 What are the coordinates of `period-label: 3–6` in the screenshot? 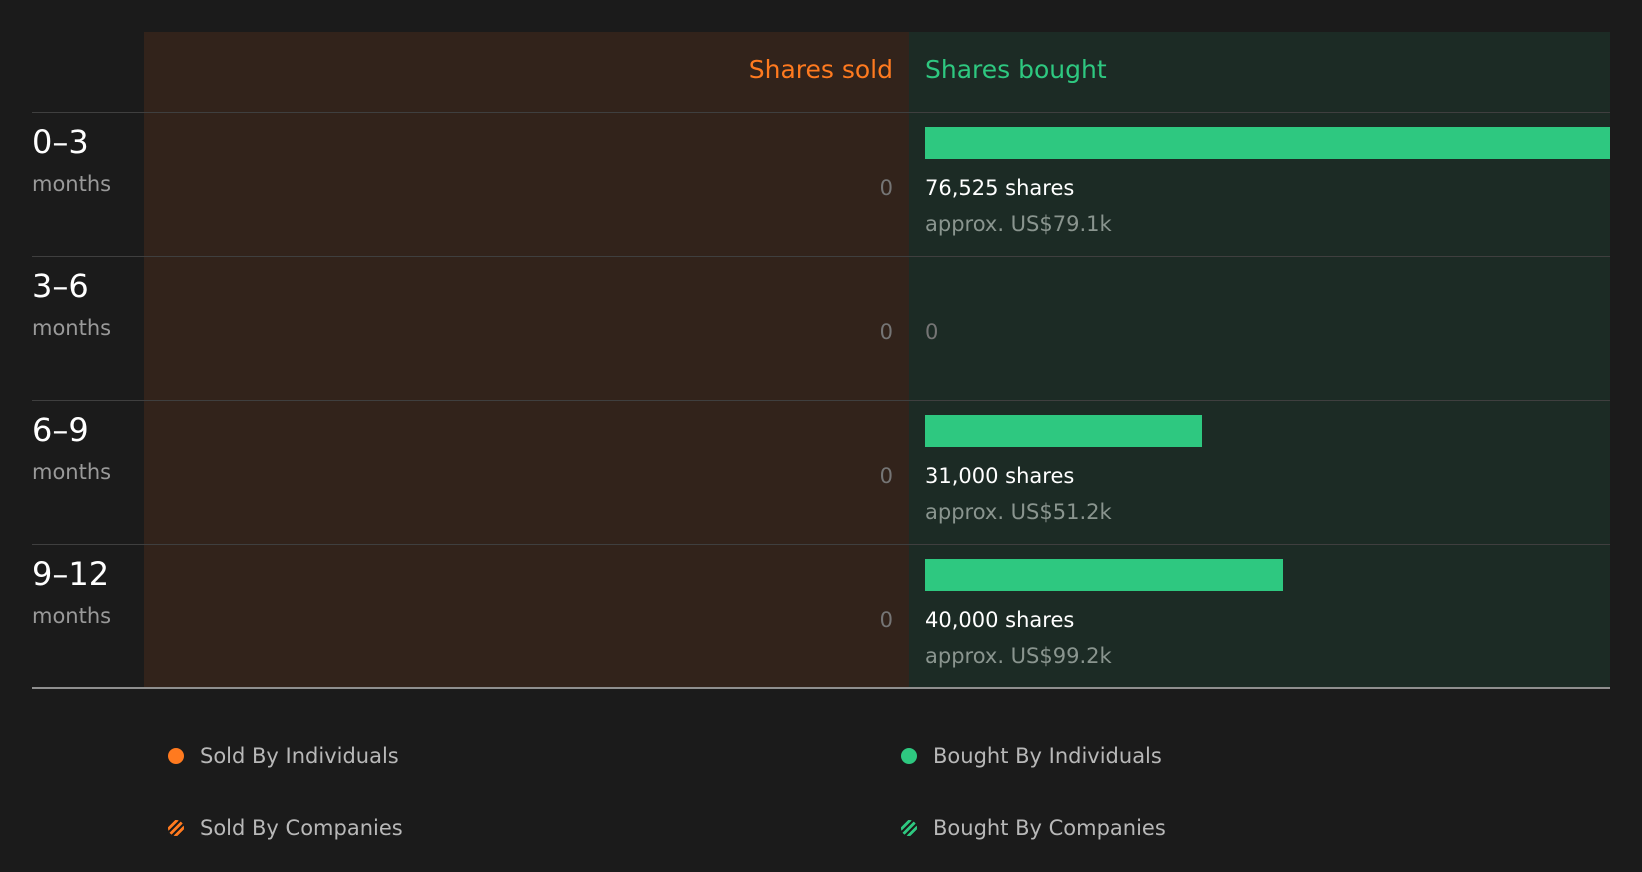 It's located at (60, 286).